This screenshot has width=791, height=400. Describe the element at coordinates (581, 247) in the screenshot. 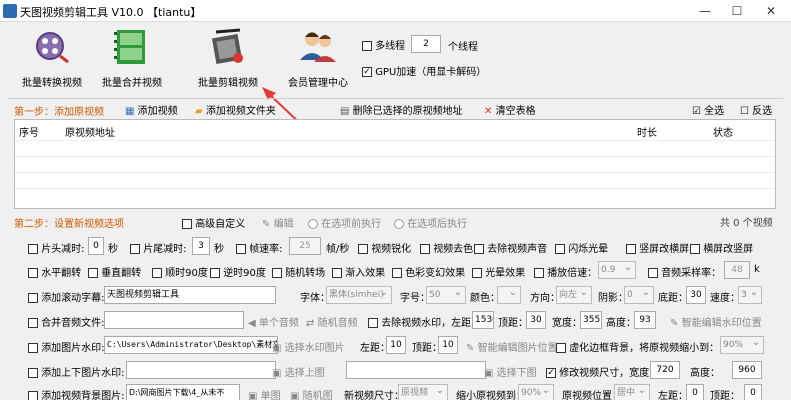

I see `flash-option: 闪烁光晕` at that location.